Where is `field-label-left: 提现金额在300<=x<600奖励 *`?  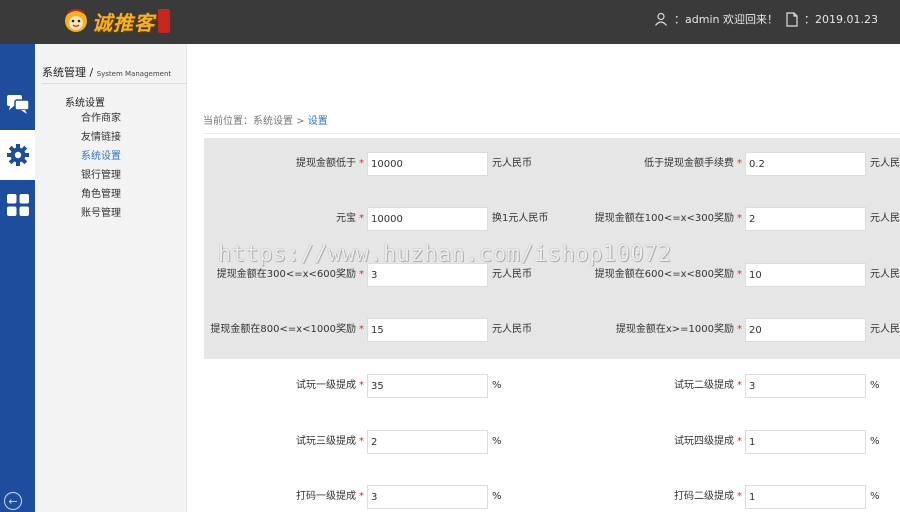 field-label-left: 提现金额在300<=x<600奖励 * is located at coordinates (290, 274).